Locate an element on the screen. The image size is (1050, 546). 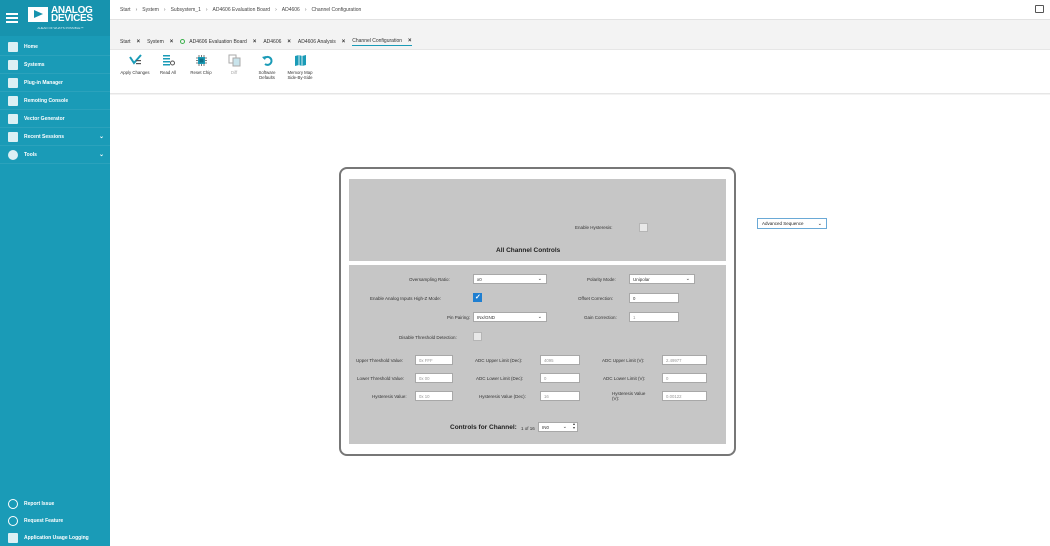
sidebar-item-request-feature: Request Feature is located at coordinates (55, 520).